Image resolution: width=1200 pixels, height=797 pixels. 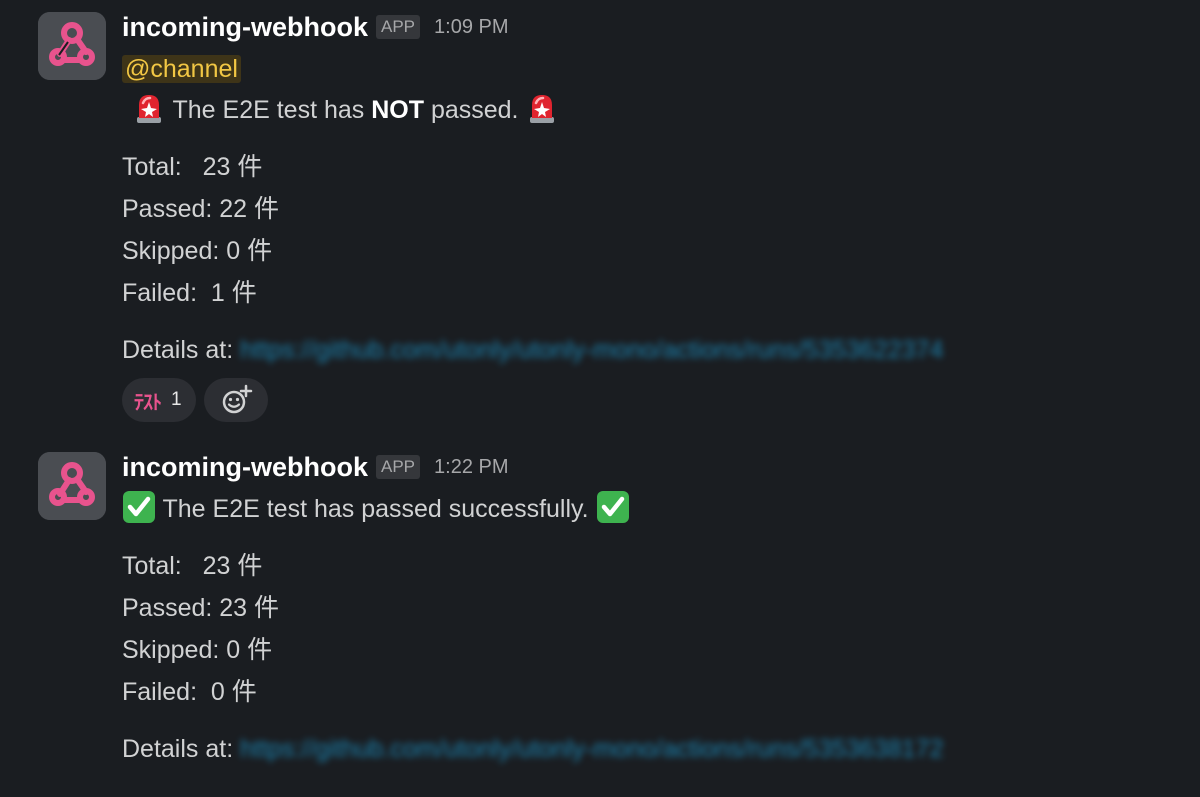 I want to click on passed-line: Passed: 22 件, so click(x=201, y=209).